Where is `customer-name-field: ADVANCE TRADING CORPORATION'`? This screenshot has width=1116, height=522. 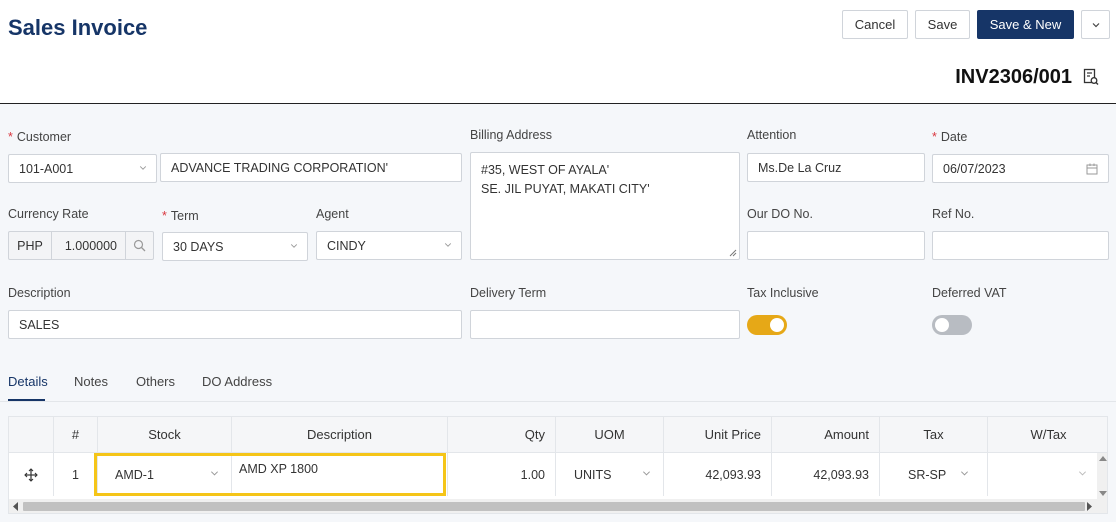
customer-name-field: ADVANCE TRADING CORPORATION' is located at coordinates (311, 167).